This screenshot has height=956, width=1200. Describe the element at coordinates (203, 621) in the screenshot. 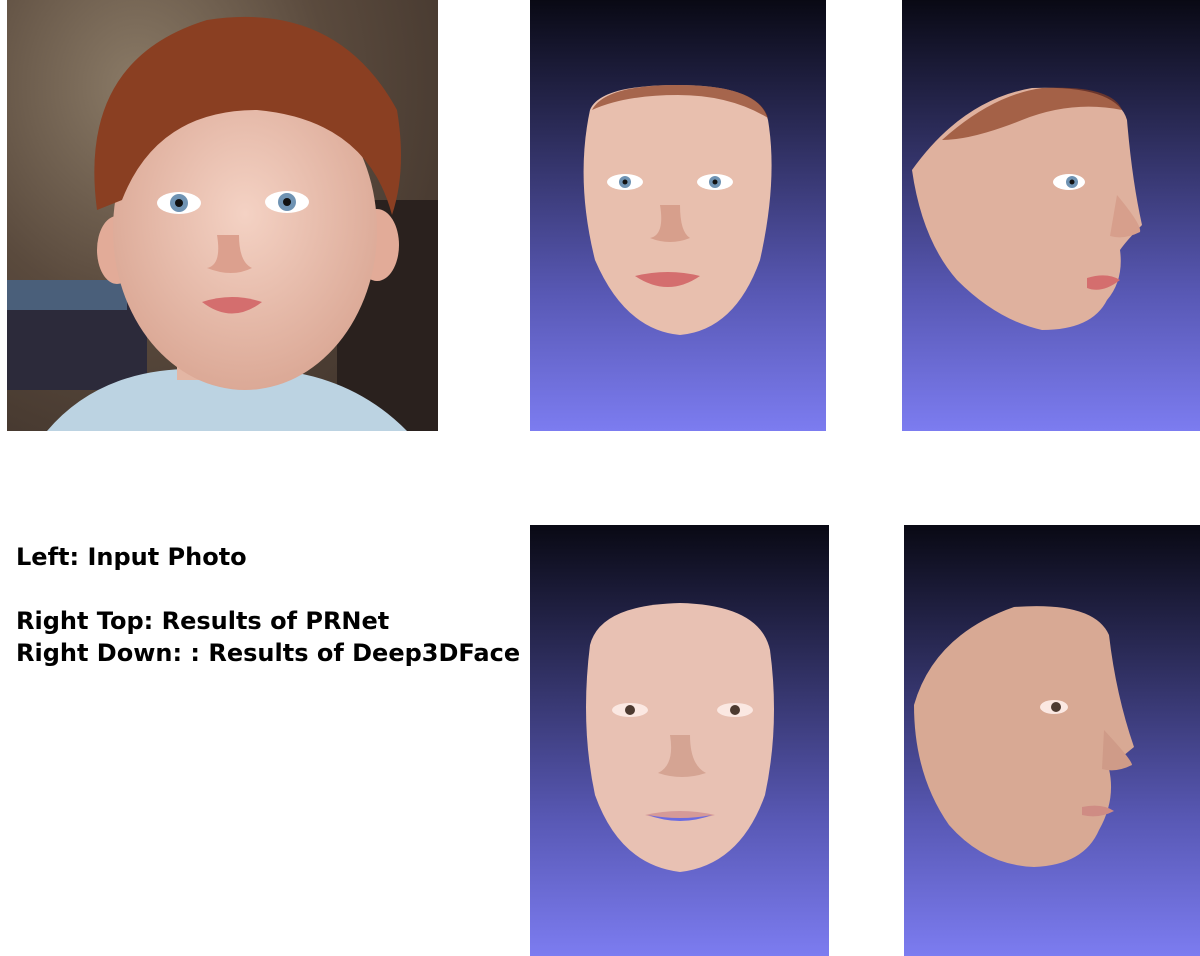

I see `caption-prnet: Right Top: Results of PRNet` at that location.